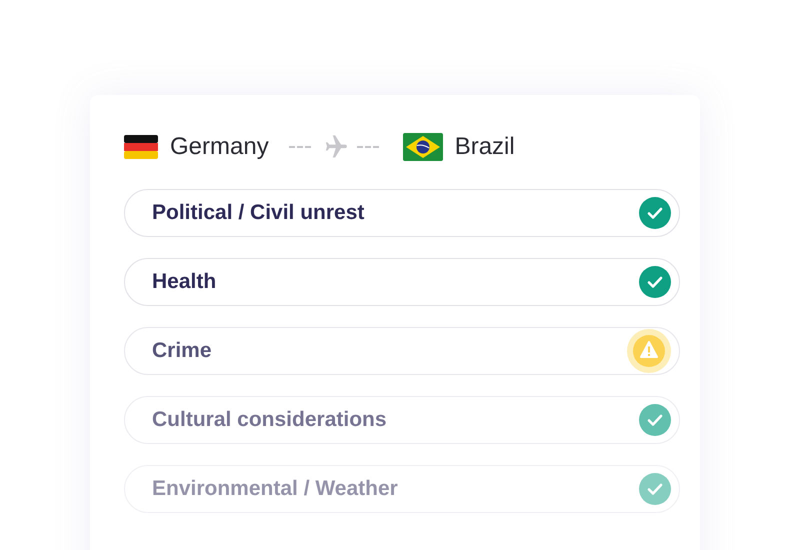  Describe the element at coordinates (484, 147) in the screenshot. I see `destination-country: Brazil` at that location.